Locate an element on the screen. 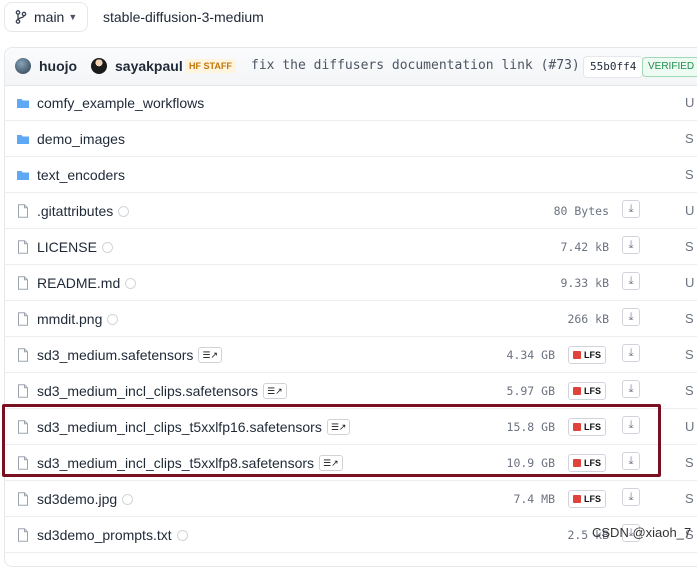 The height and width of the screenshot is (567, 697). file-row: LICENSE 7.42 kB ⤓ S is located at coordinates (351, 247).